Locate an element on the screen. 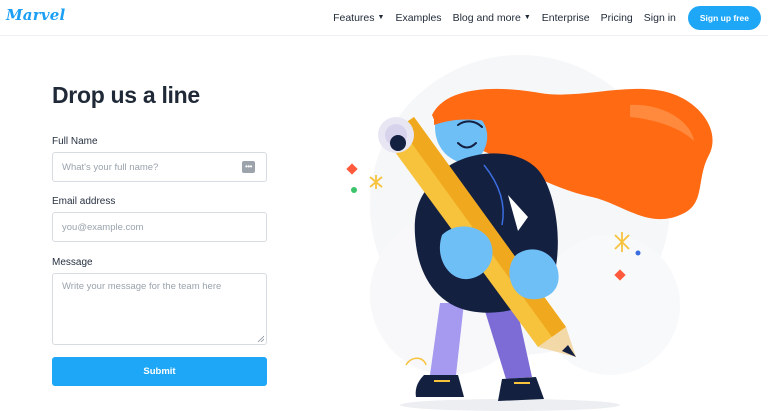 The height and width of the screenshot is (411, 768). nav-item-label: Pricing is located at coordinates (616, 17).